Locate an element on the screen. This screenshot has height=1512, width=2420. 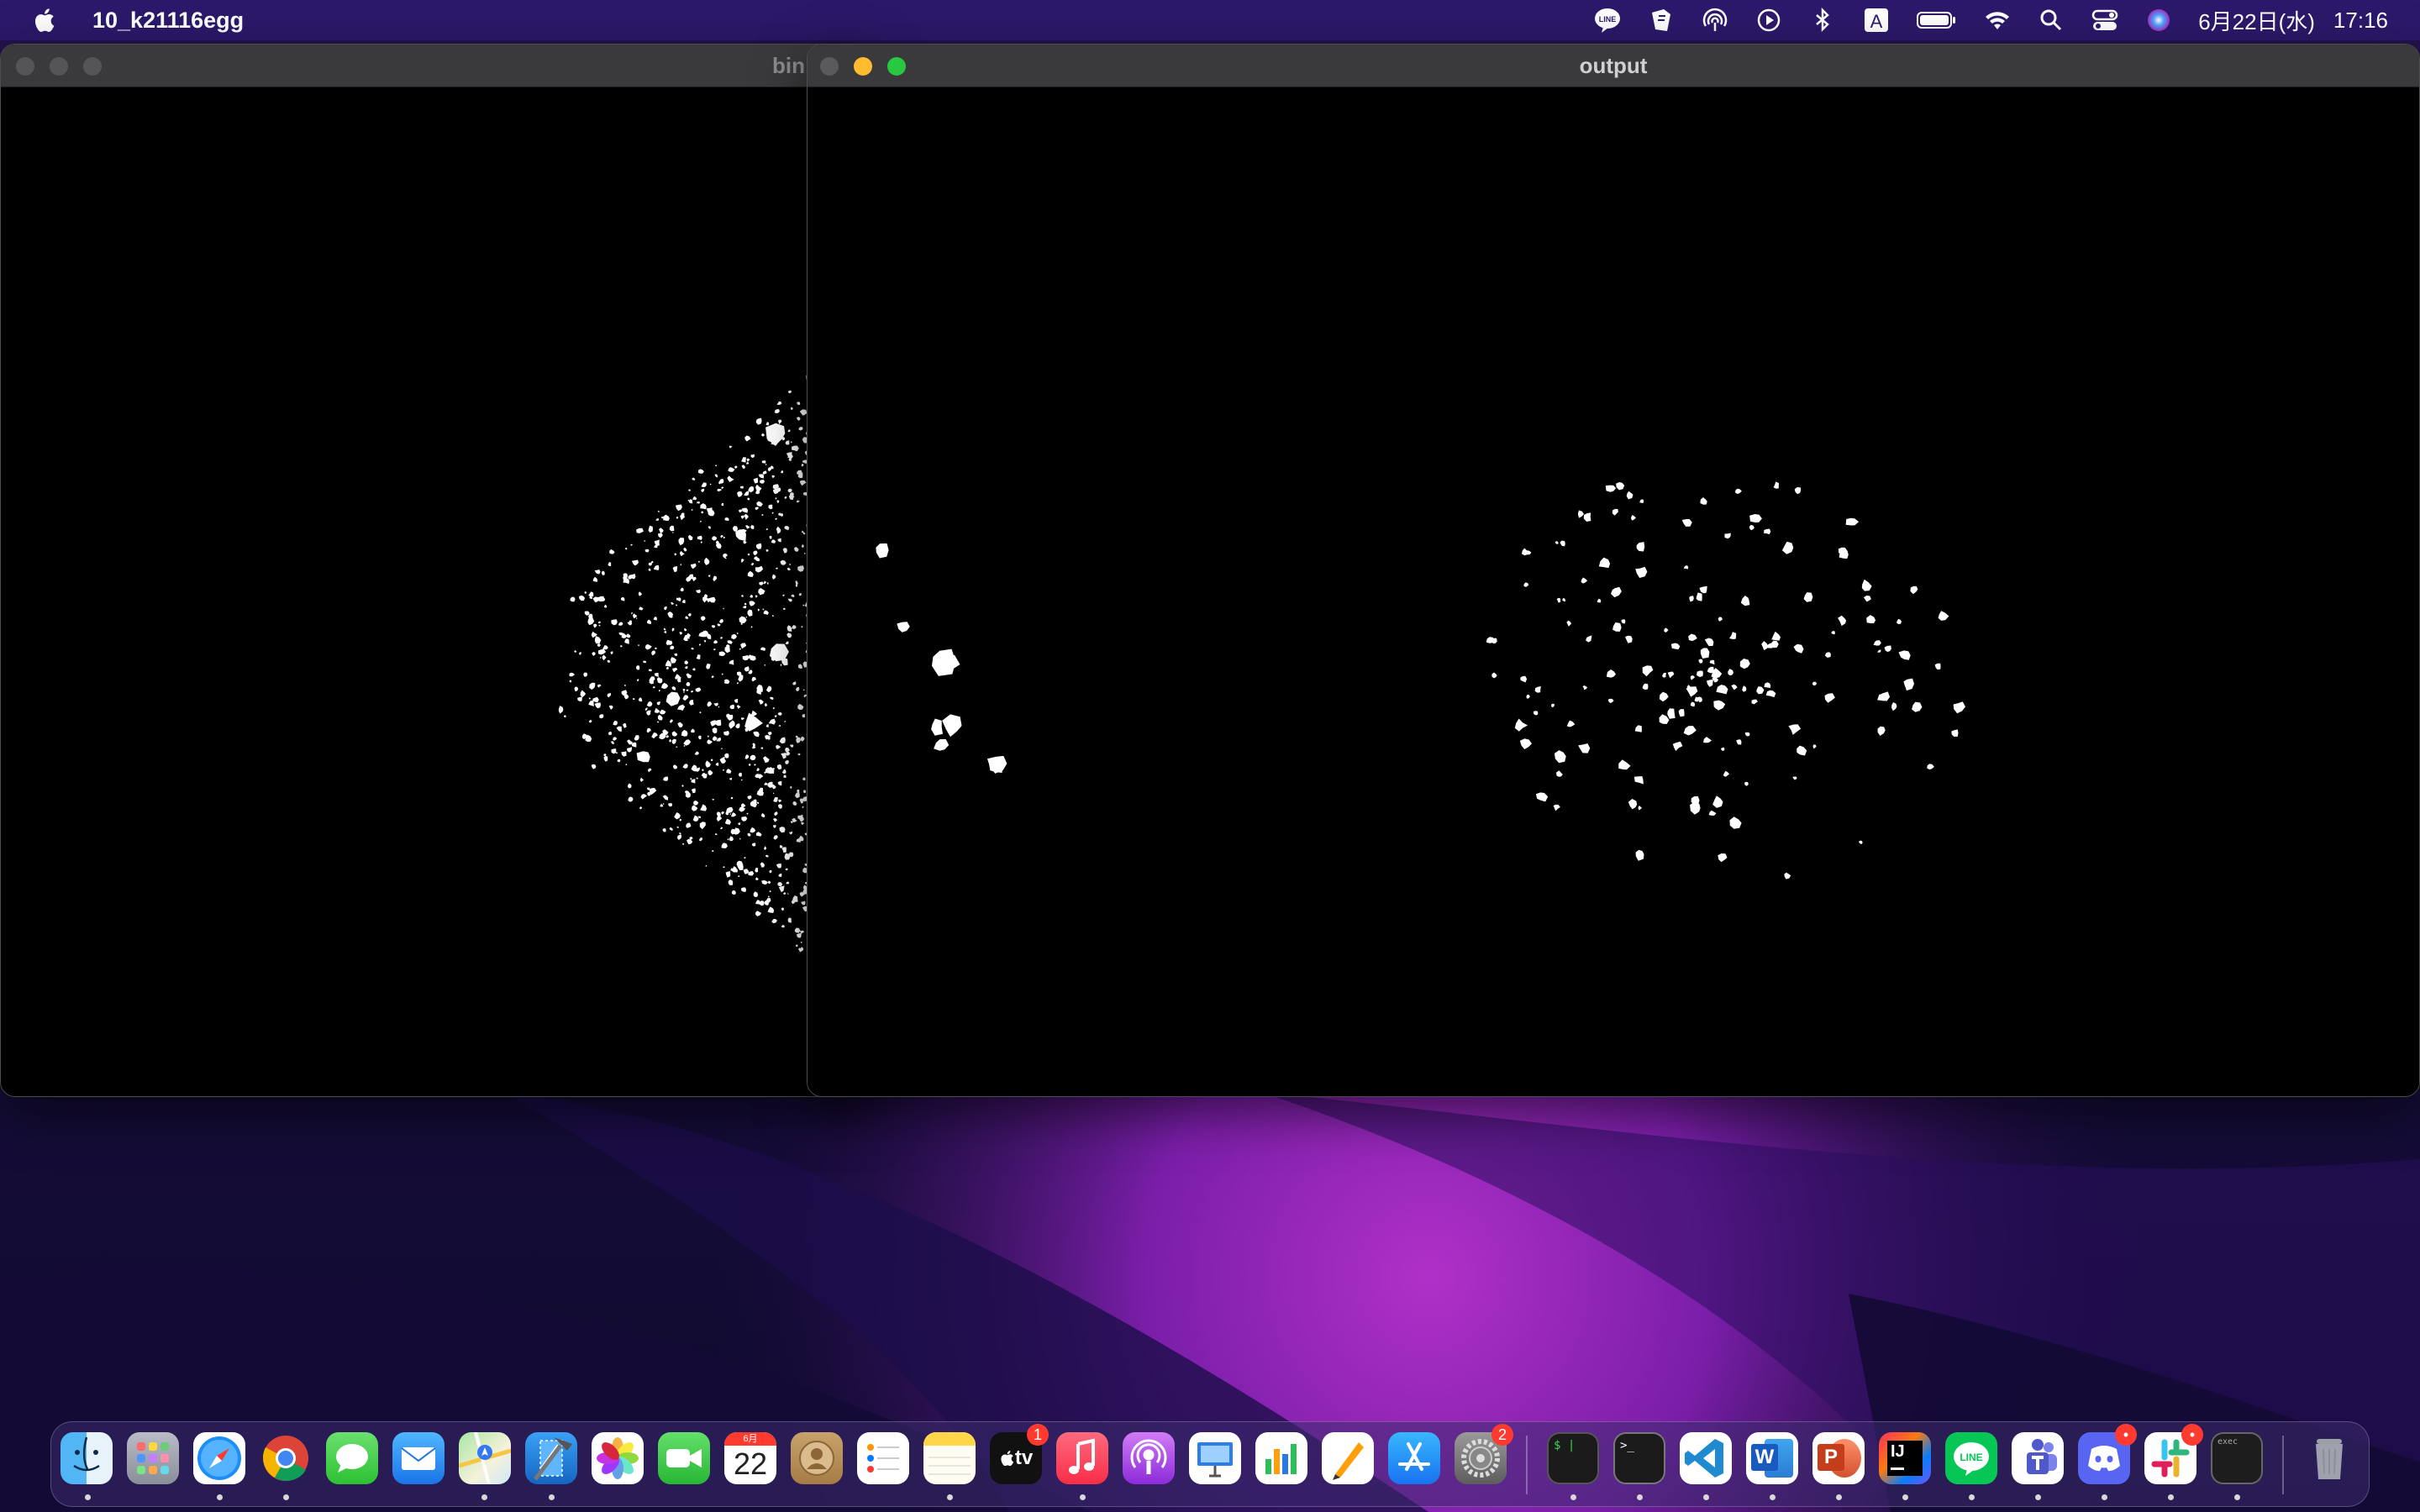
maps-icon is located at coordinates (485, 1458).